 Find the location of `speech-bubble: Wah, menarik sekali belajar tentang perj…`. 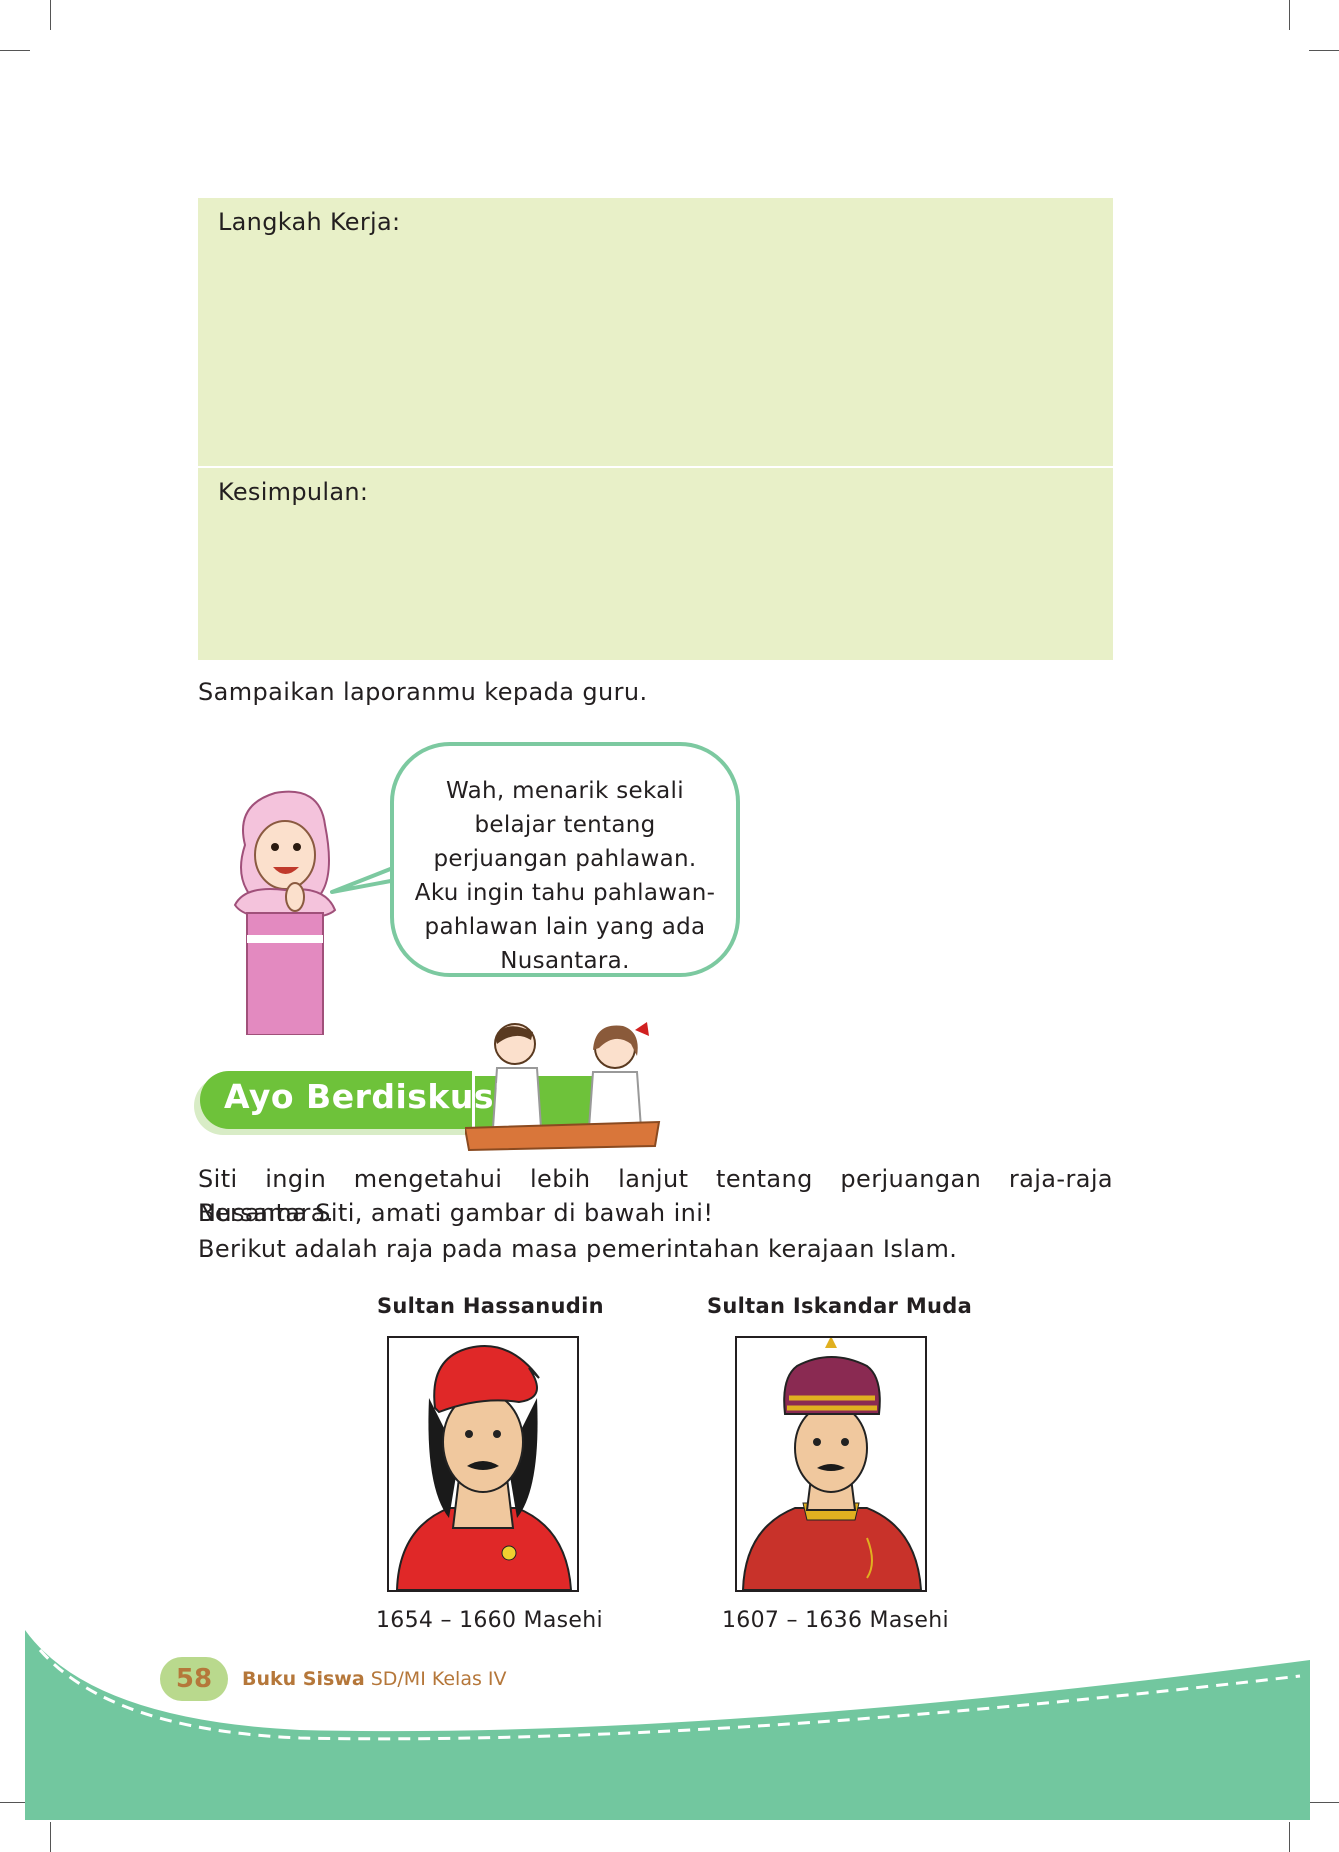

speech-bubble: Wah, menarik sekali belajar tentang perj… is located at coordinates (565, 859).